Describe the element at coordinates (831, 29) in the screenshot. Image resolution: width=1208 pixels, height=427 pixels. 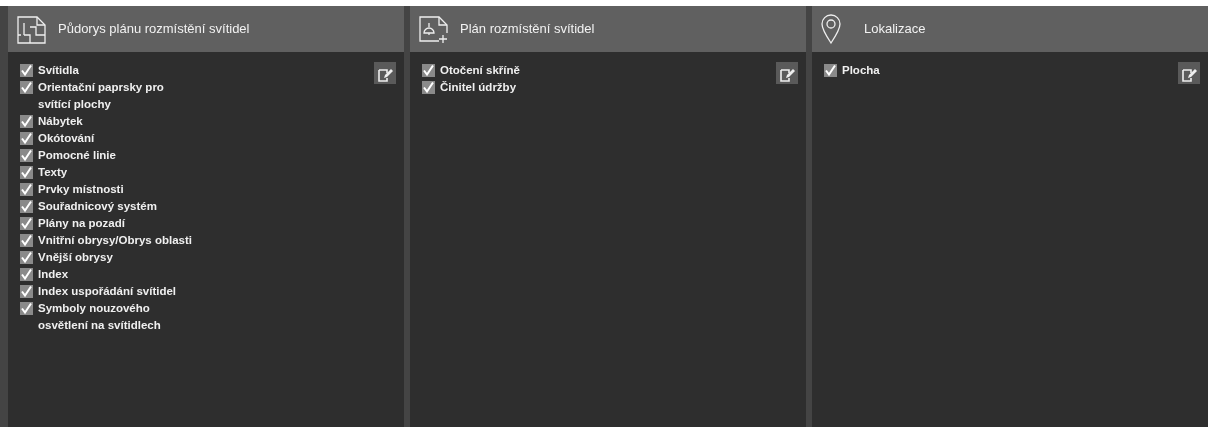
I see `location-pin-icon` at that location.